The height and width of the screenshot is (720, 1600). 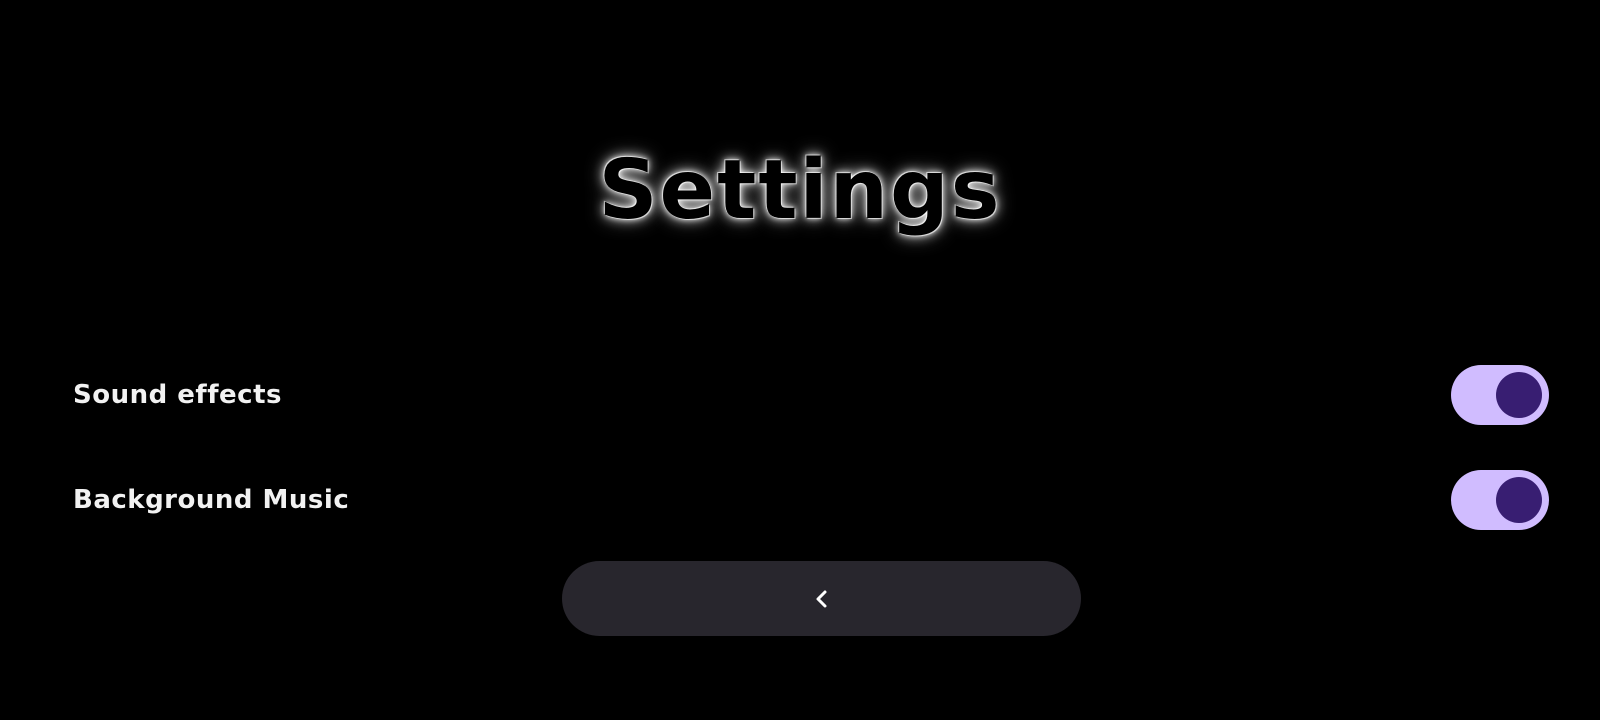 I want to click on sound-effects-label: Sound effects, so click(x=177, y=395).